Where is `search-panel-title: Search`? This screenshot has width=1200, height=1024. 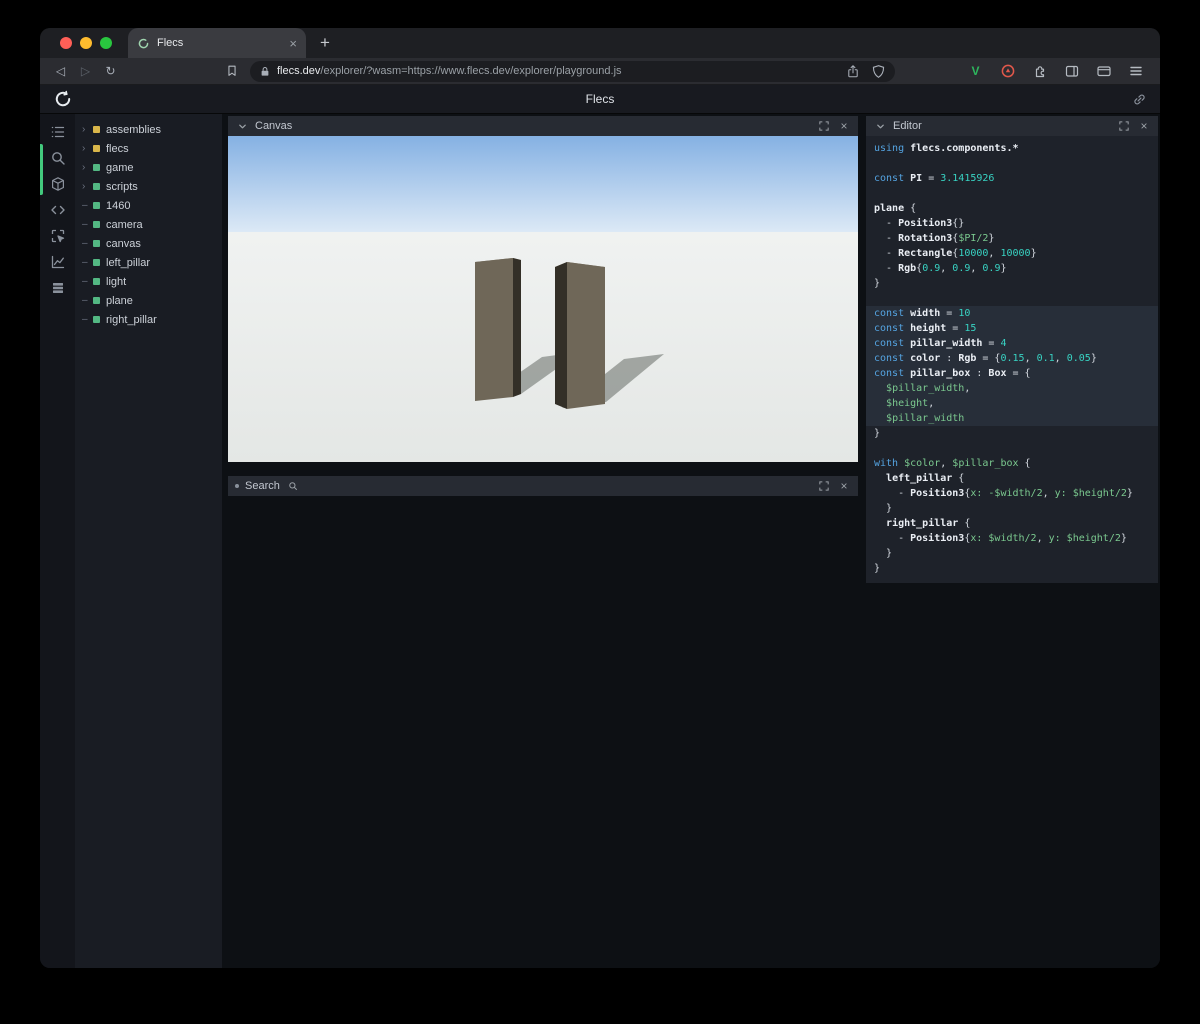 search-panel-title: Search is located at coordinates (262, 486).